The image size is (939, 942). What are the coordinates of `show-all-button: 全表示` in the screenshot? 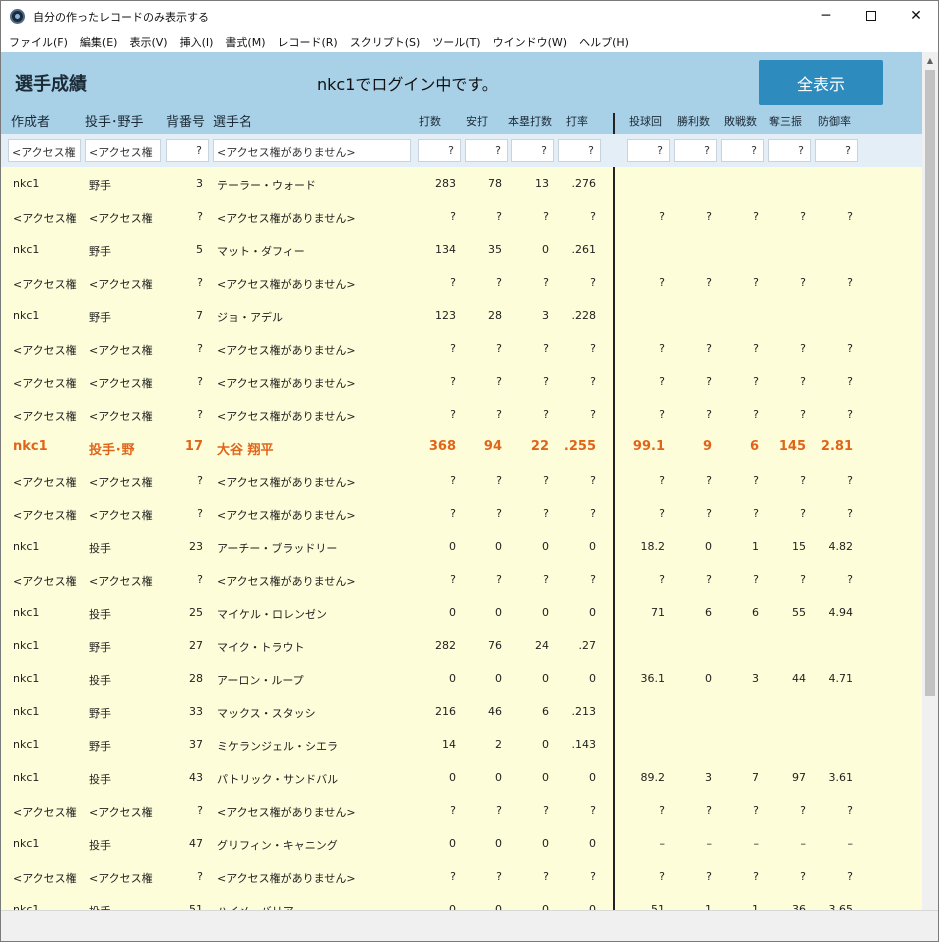 It's located at (821, 82).